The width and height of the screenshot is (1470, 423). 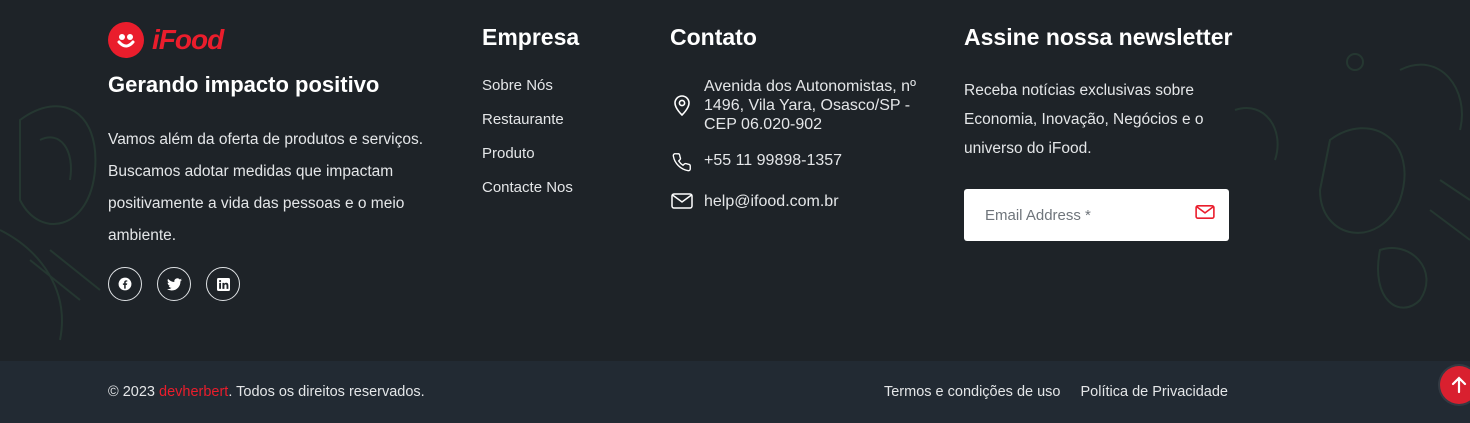 What do you see at coordinates (527, 195) in the screenshot?
I see `link-contacte-nos: Contacte Nos` at bounding box center [527, 195].